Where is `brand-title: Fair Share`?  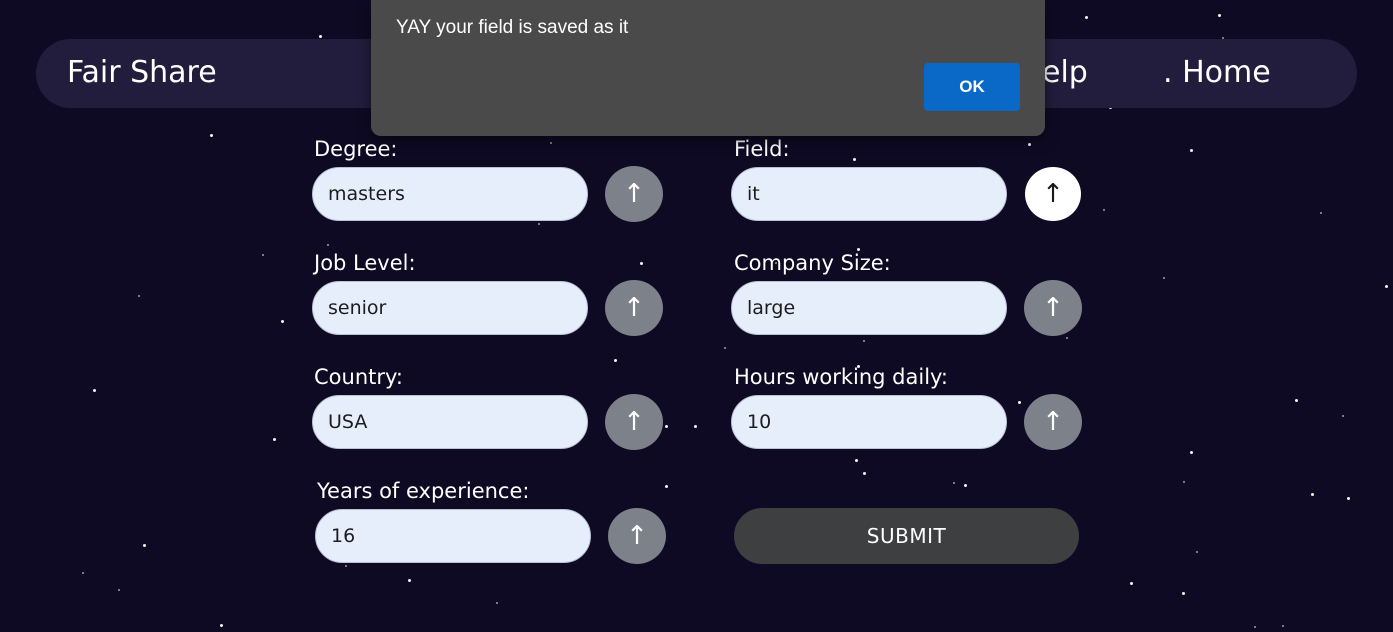 brand-title: Fair Share is located at coordinates (142, 72).